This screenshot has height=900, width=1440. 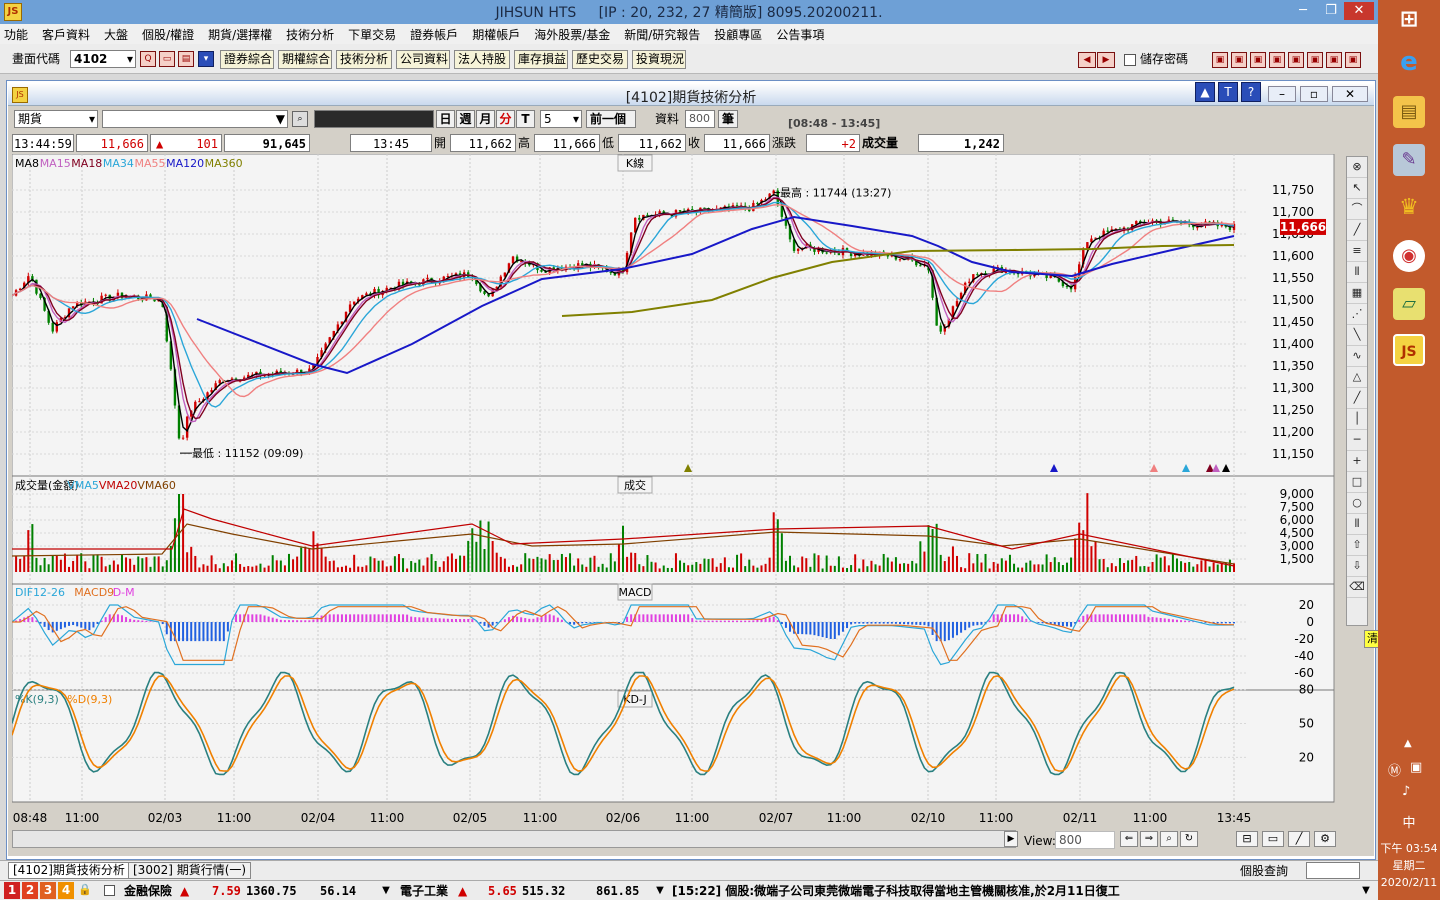 What do you see at coordinates (1409, 112) in the screenshot?
I see `file-explorer-icon: ▤` at bounding box center [1409, 112].